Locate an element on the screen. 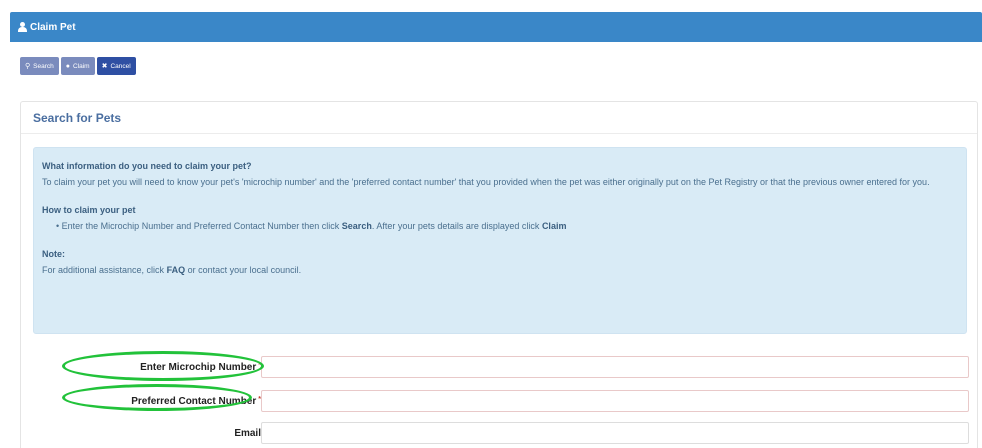  note-text-prefix: For additional assistance, click is located at coordinates (103, 270).